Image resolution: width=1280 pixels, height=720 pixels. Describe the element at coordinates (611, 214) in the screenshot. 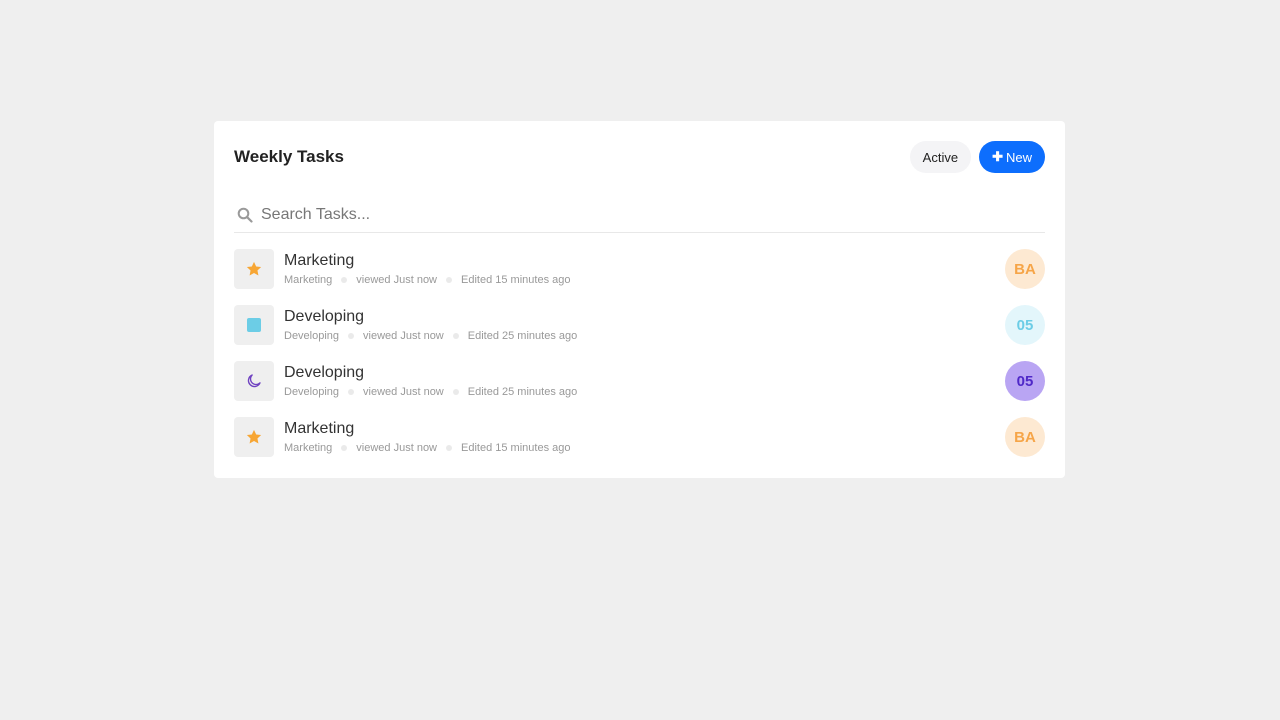

I see `search-input` at that location.